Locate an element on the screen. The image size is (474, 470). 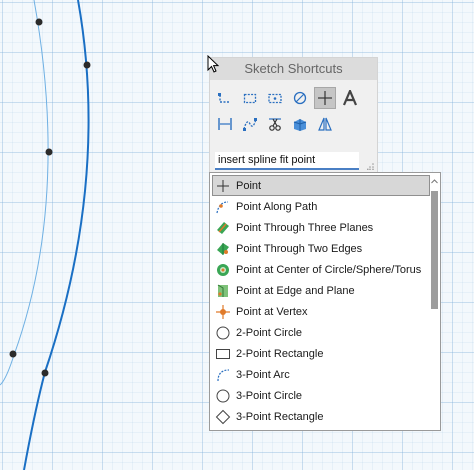
dimension-icon is located at coordinates (225, 124).